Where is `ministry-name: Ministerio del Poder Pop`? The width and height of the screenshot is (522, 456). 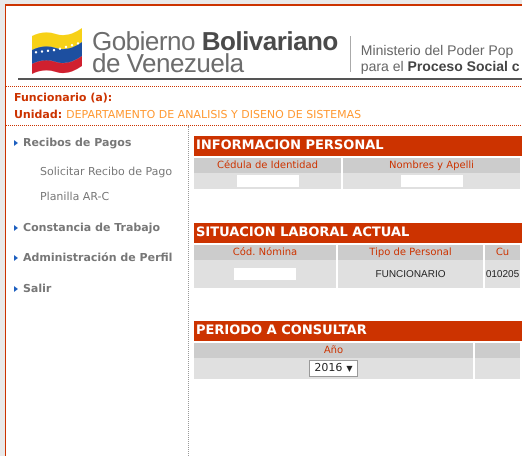 ministry-name: Ministerio del Poder Pop is located at coordinates (437, 50).